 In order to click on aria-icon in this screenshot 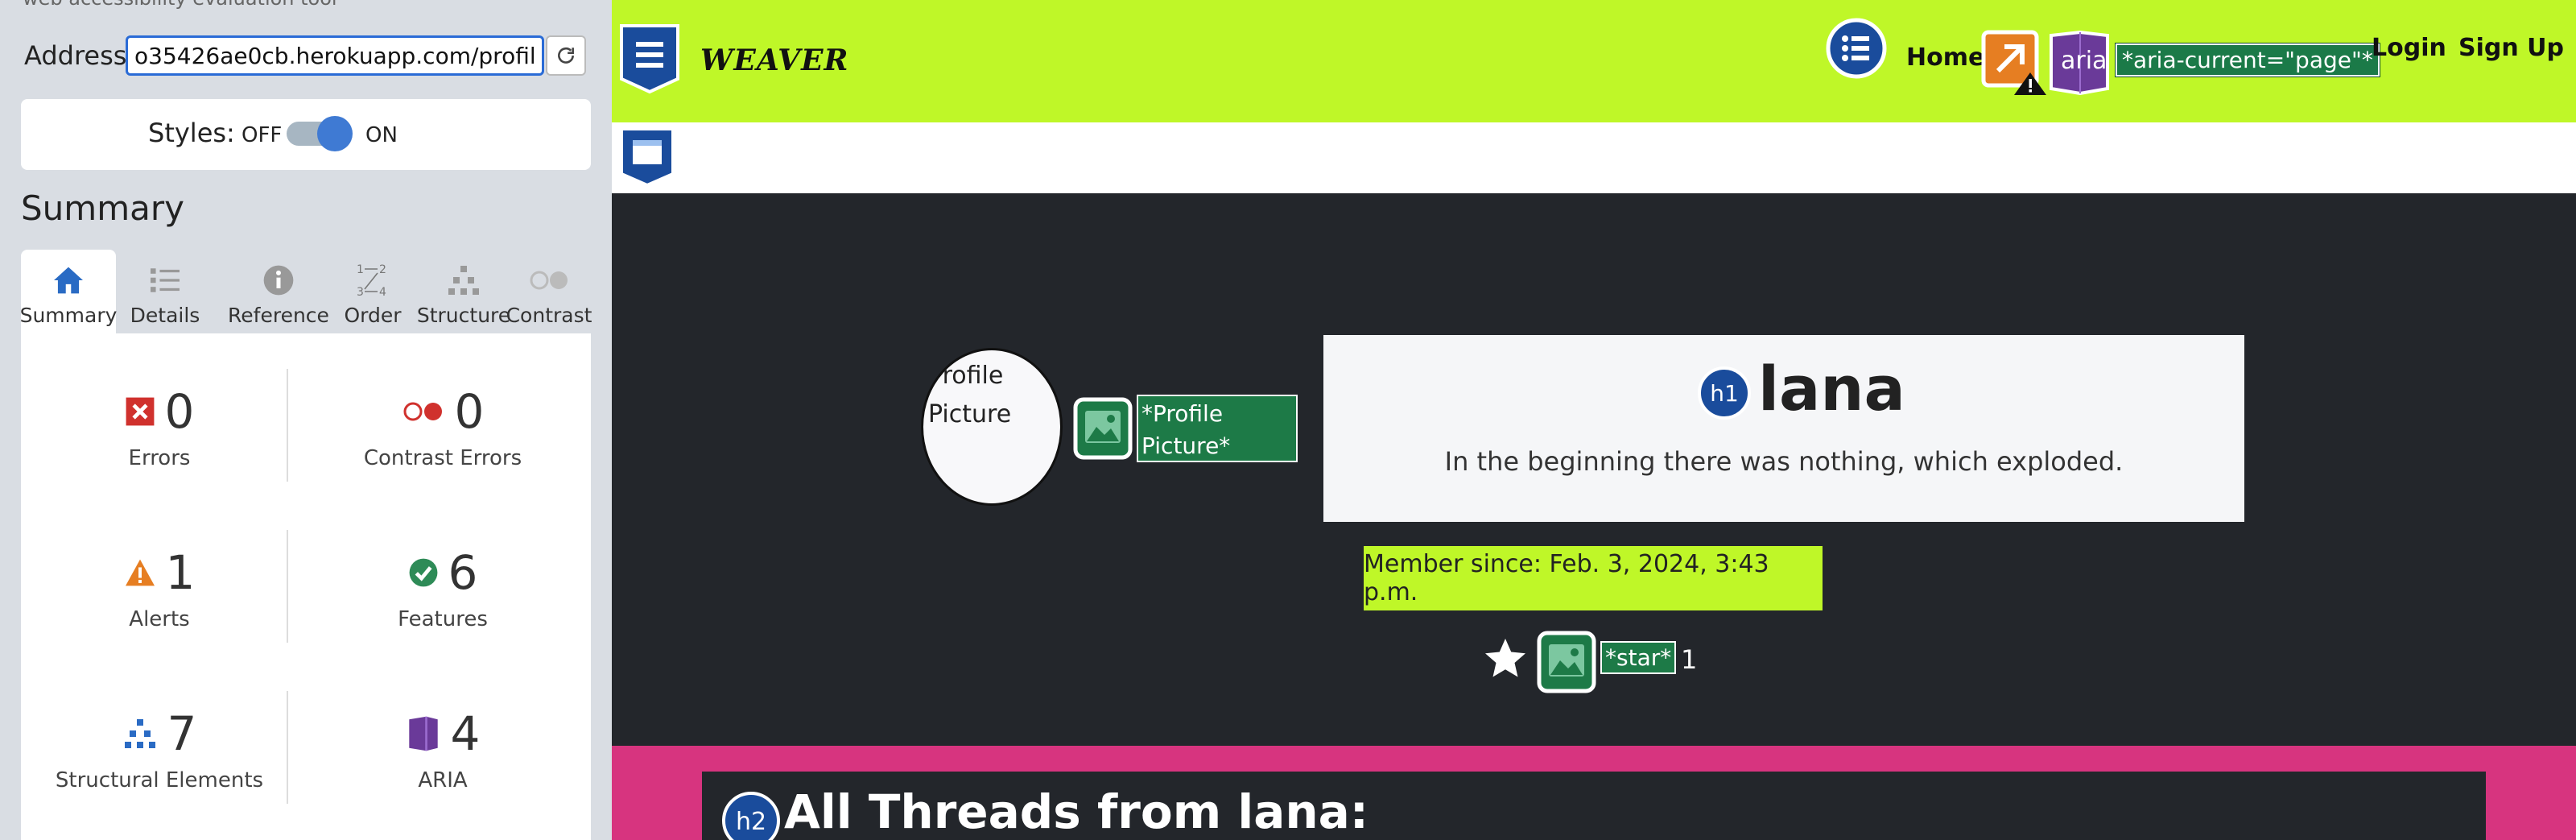, I will do `click(423, 733)`.